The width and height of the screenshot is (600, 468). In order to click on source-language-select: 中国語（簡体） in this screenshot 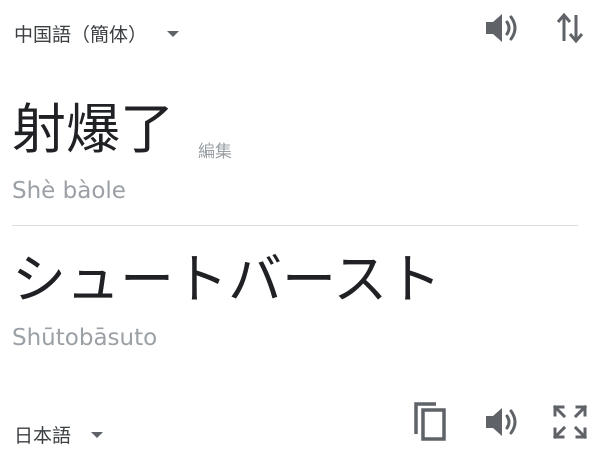, I will do `click(97, 33)`.